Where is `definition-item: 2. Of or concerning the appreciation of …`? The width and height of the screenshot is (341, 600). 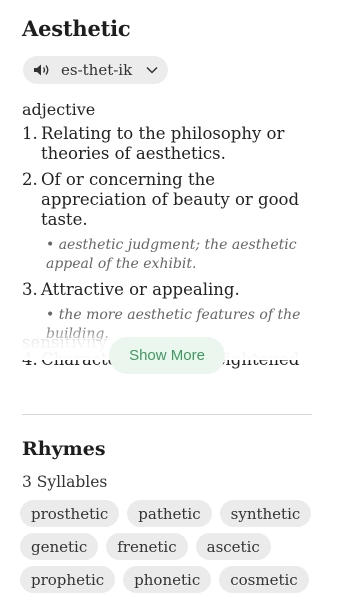 definition-item: 2. Of or concerning the appreciation of … is located at coordinates (167, 200).